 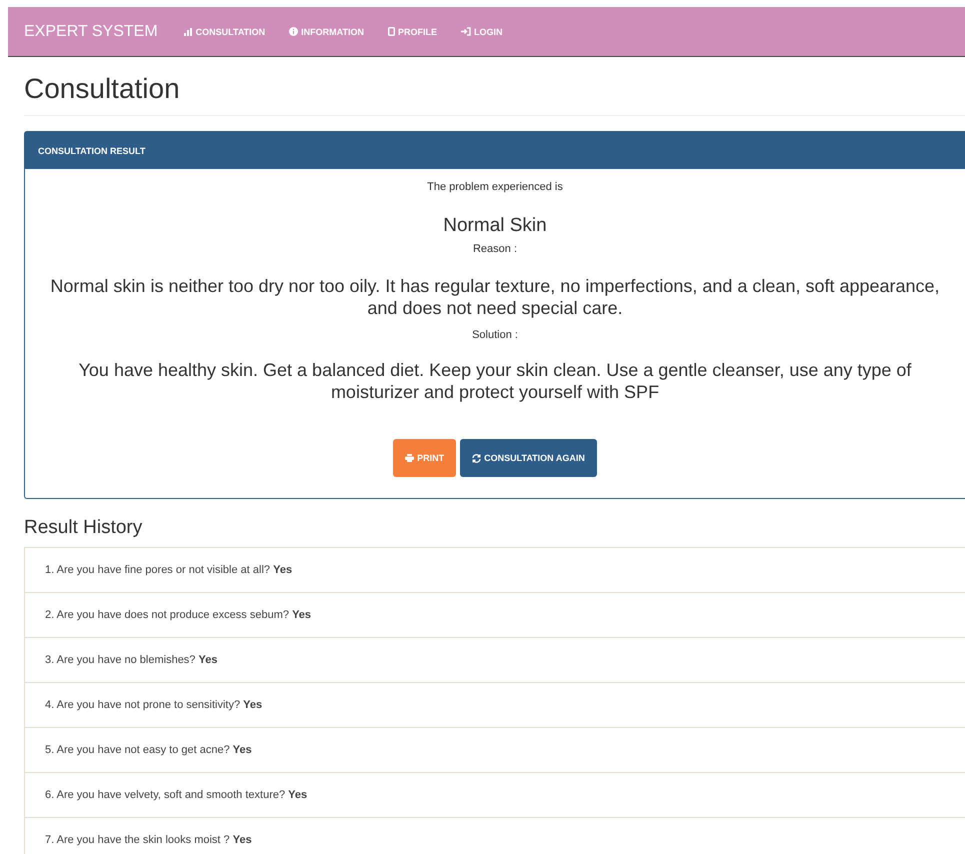 I want to click on solution-text: You have healthy skin. Get a balanced diet. Keep your skin clean. Use a gentle cleanser, use any type of moisturizer and protect yourself with SPF, so click(x=495, y=381).